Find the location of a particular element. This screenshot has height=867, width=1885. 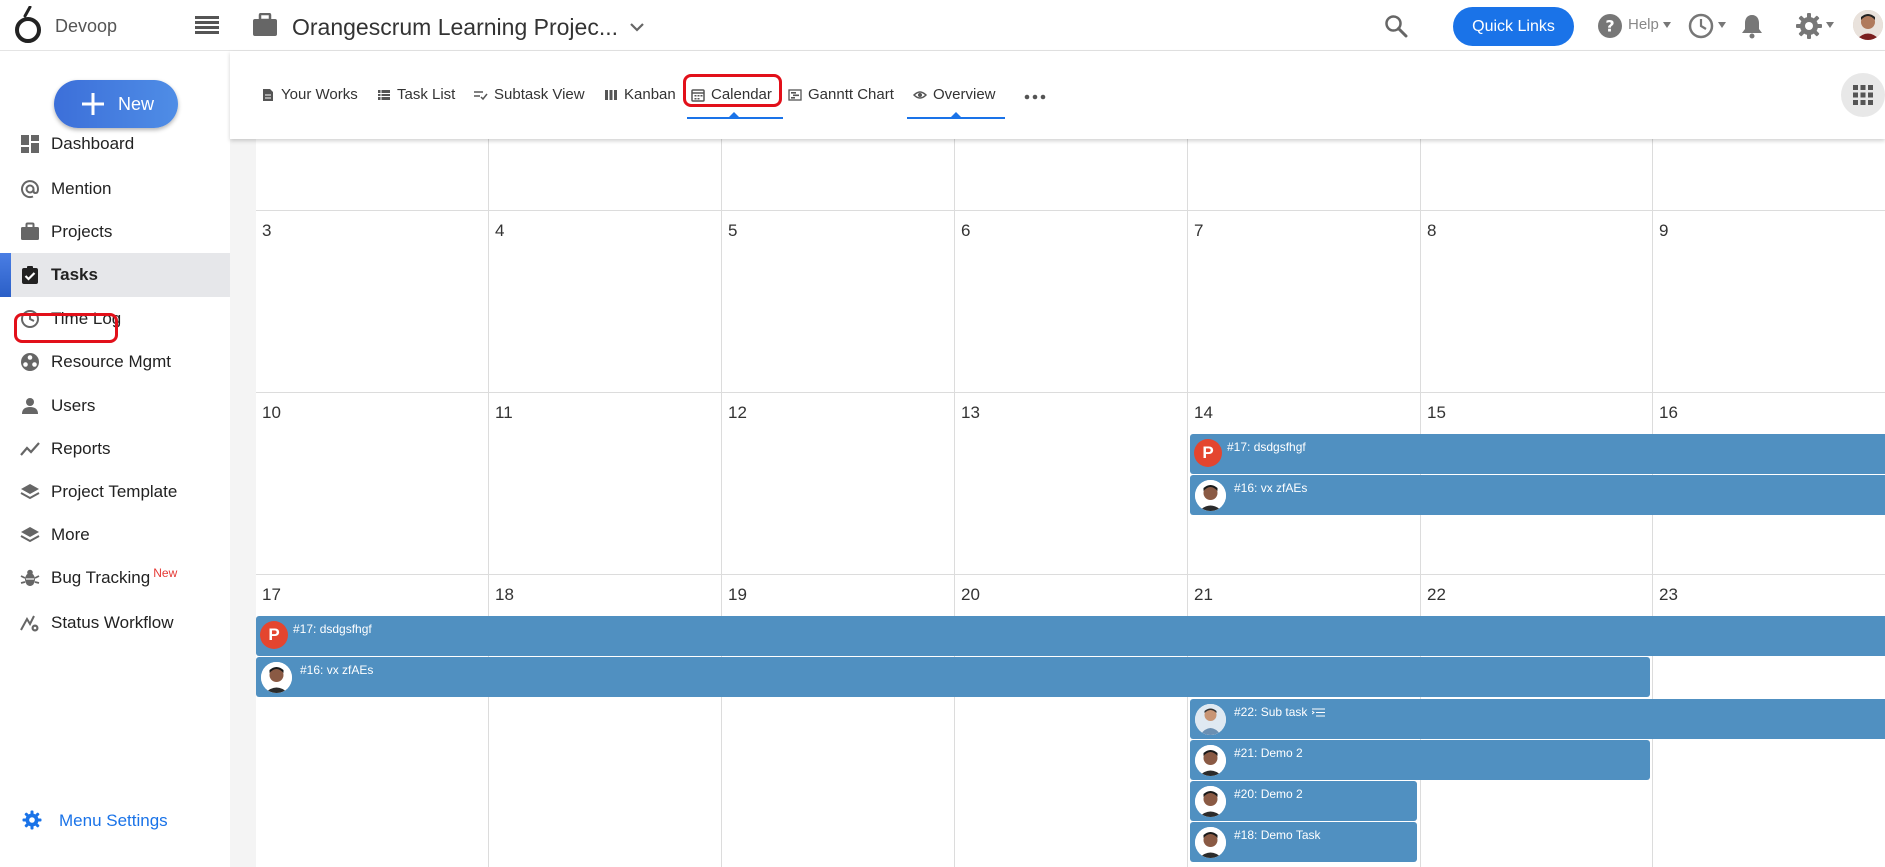

user-avatar is located at coordinates (1868, 25).